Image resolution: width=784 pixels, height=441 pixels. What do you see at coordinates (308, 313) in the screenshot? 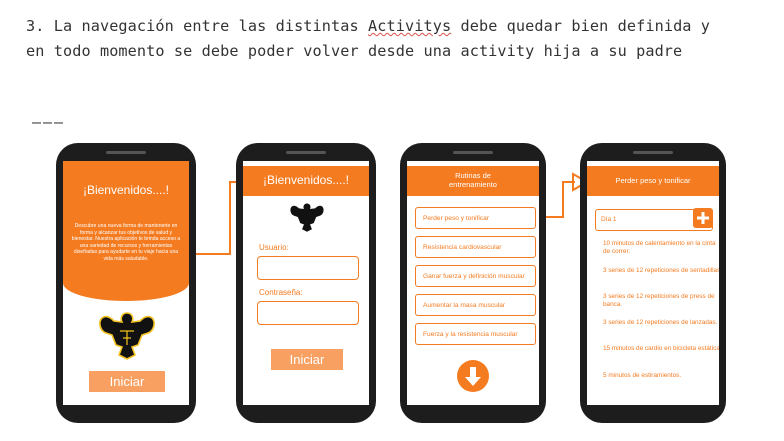
I see `password-field` at bounding box center [308, 313].